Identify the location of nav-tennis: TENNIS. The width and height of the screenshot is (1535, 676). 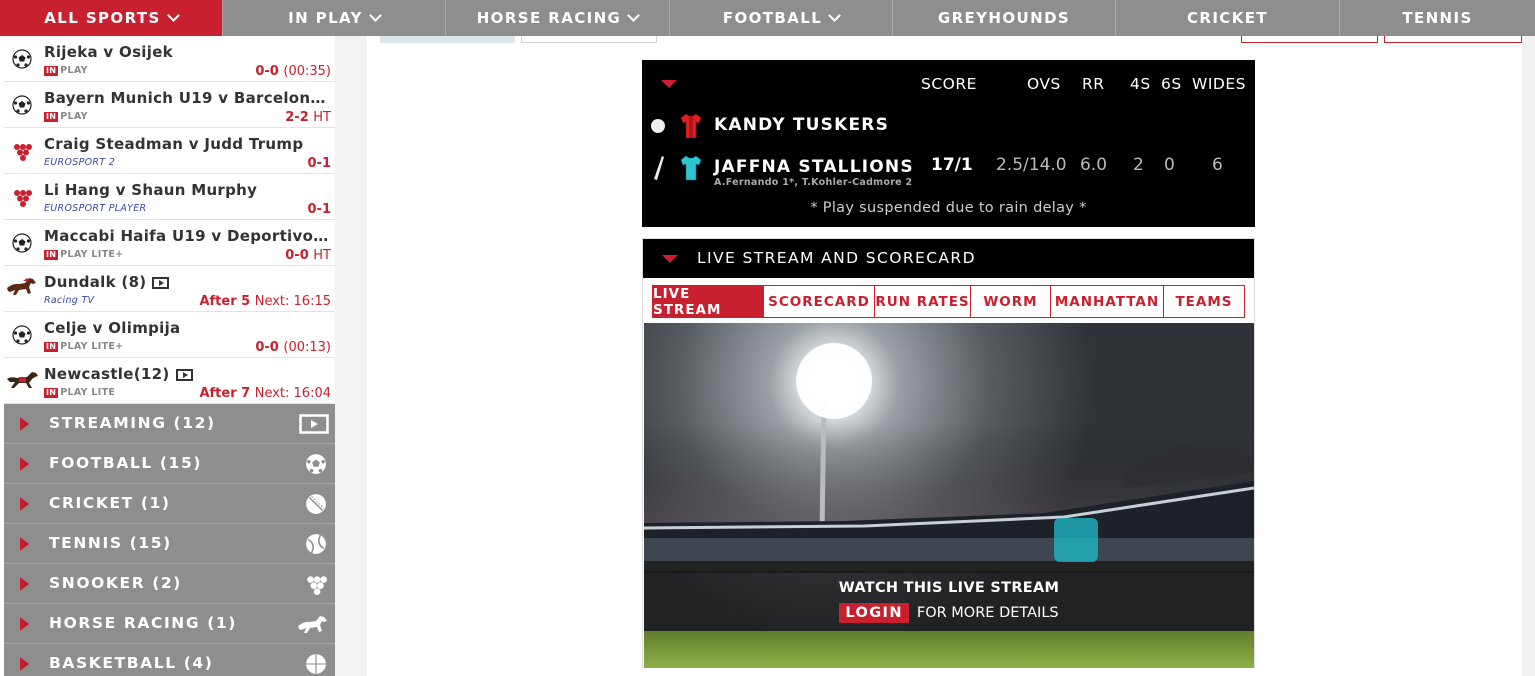
(1437, 18).